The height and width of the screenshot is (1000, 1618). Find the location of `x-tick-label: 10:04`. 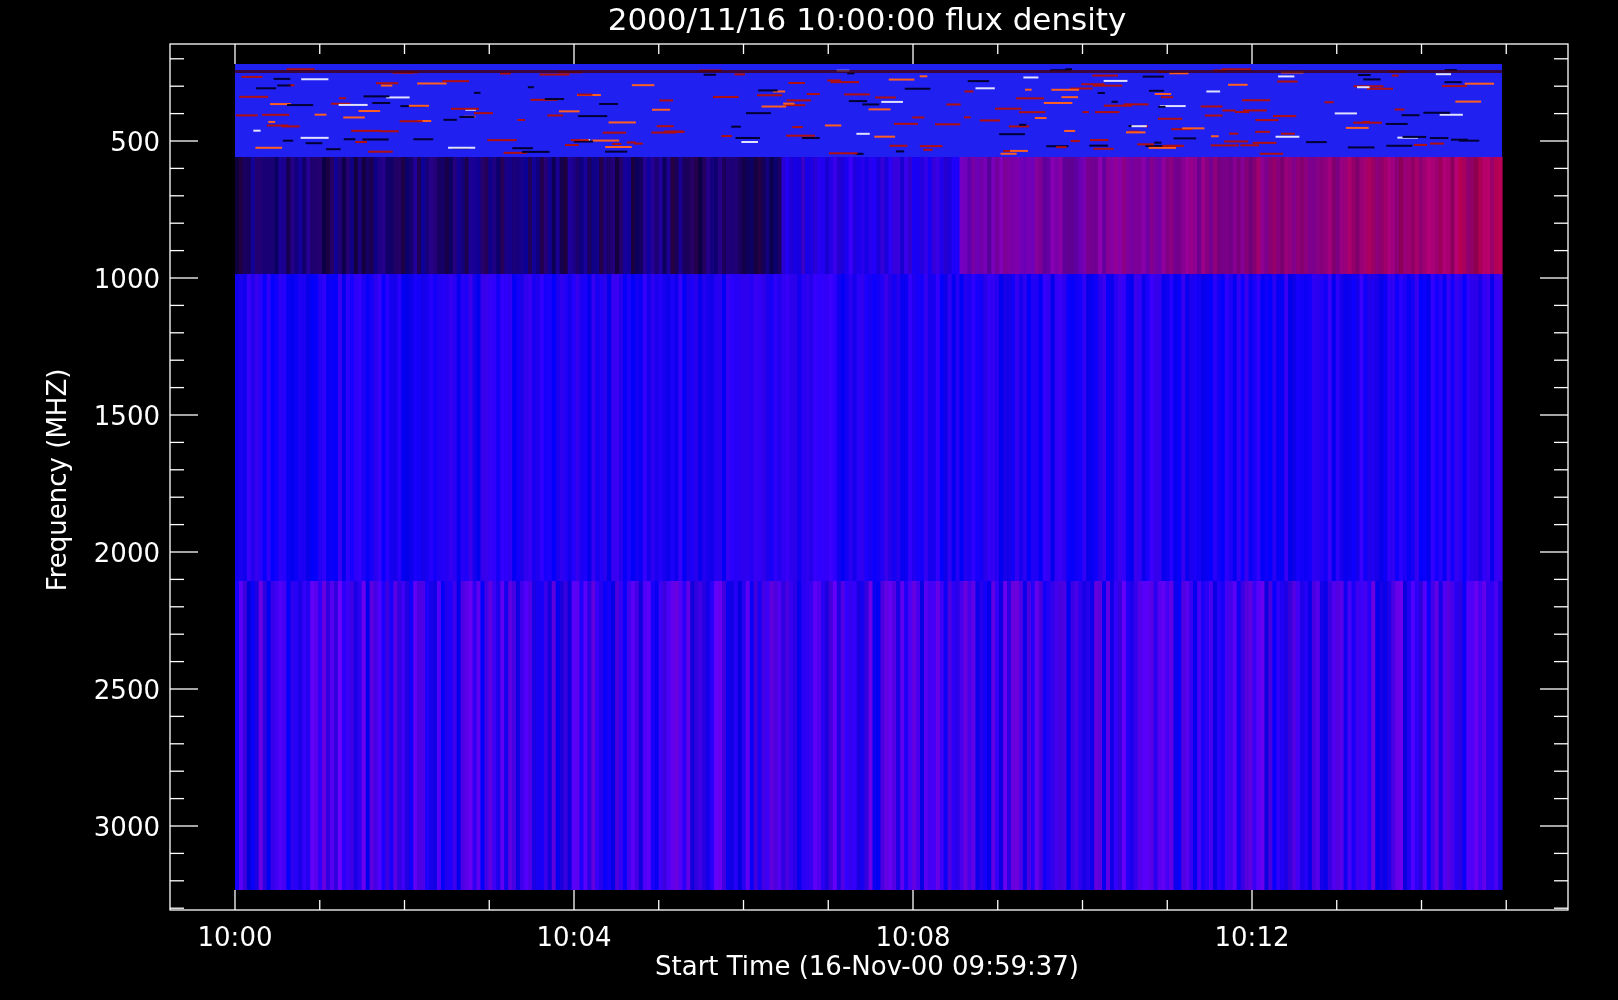

x-tick-label: 10:04 is located at coordinates (574, 937).